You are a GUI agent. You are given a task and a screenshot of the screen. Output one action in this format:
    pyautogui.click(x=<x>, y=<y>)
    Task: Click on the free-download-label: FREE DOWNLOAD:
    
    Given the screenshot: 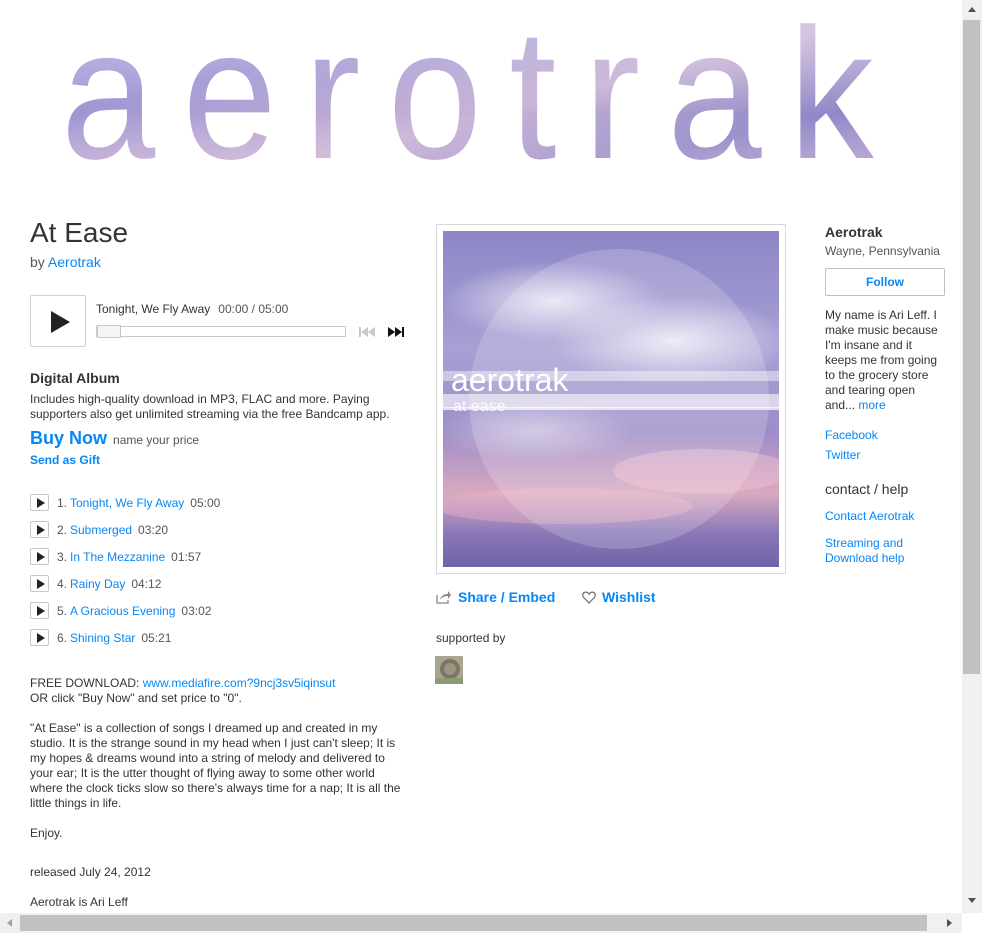 What is the action you would take?
    pyautogui.click(x=86, y=683)
    